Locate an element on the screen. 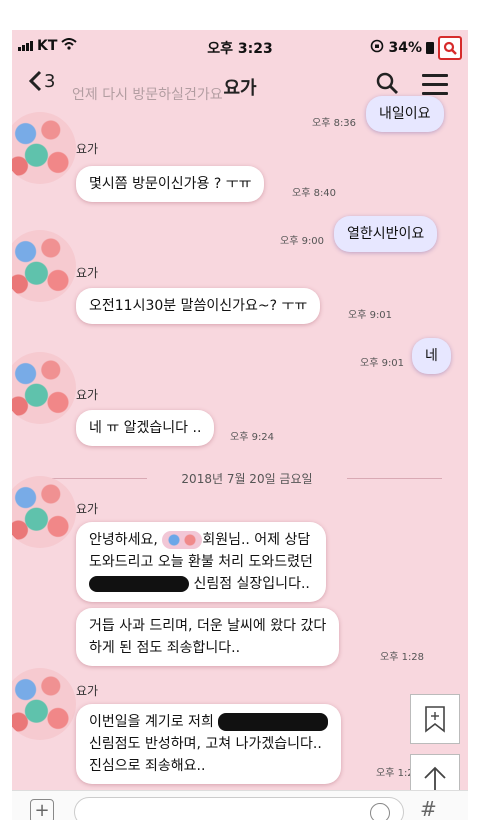 Image resolution: width=480 pixels, height=820 pixels. message-line: 이번일을 계기로 저희 is located at coordinates (151, 722).